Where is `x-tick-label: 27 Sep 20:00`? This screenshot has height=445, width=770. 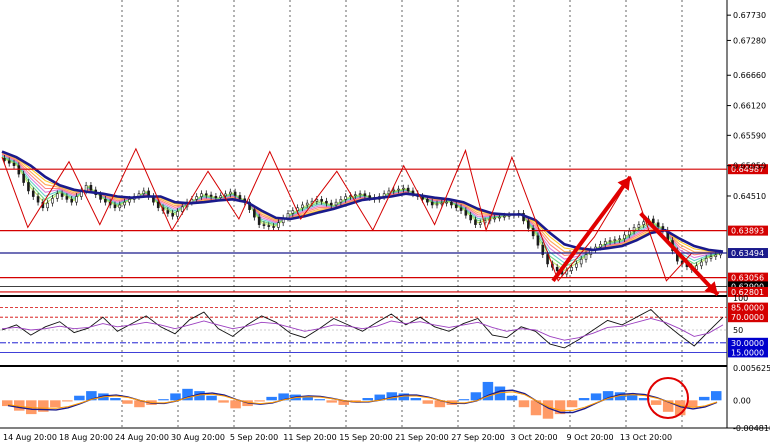
x-tick-label: 27 Sep 20:00 is located at coordinates (477, 437).